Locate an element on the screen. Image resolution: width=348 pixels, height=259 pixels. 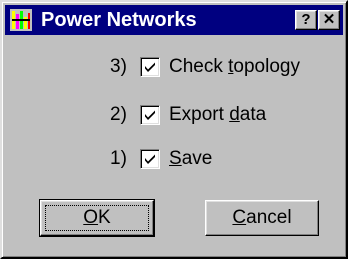
title-bar: Power Networks ? ✕ is located at coordinates (174, 20).